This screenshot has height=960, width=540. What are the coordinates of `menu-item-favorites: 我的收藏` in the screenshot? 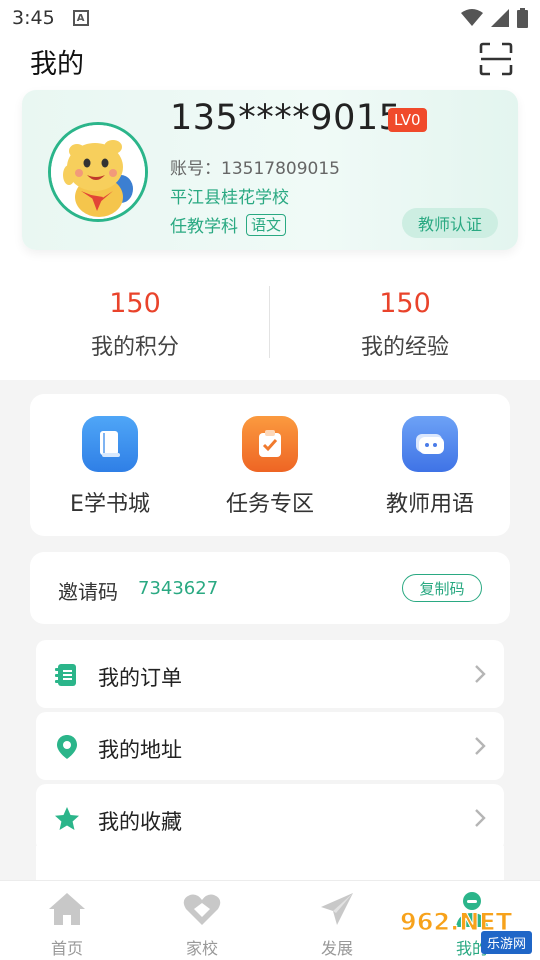 It's located at (270, 818).